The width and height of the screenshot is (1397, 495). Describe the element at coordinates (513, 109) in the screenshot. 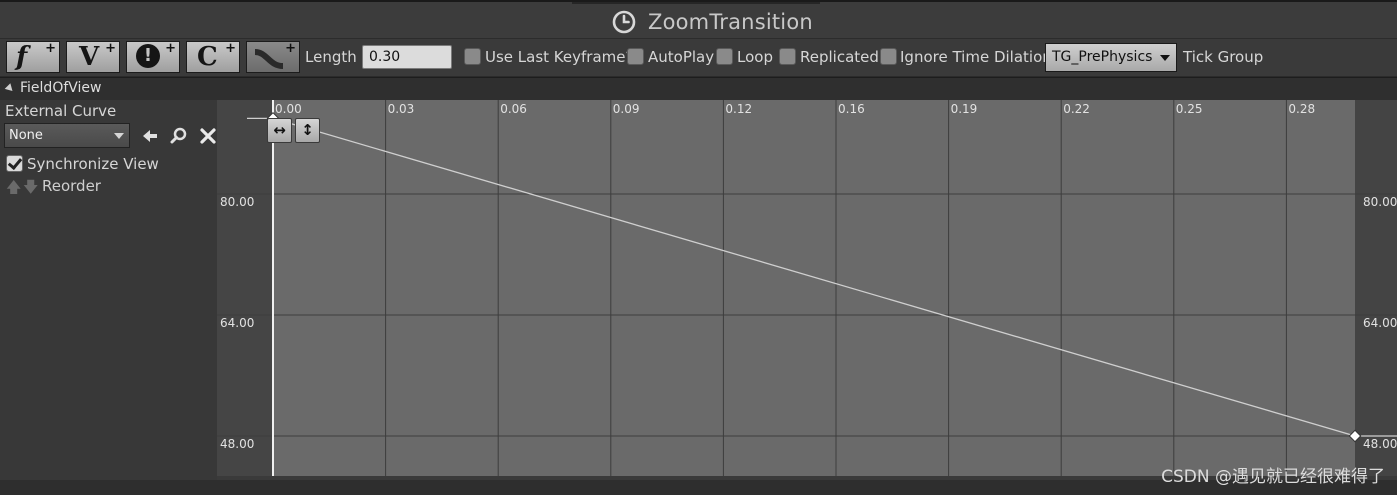

I see `x-tick-label: 0.06` at that location.